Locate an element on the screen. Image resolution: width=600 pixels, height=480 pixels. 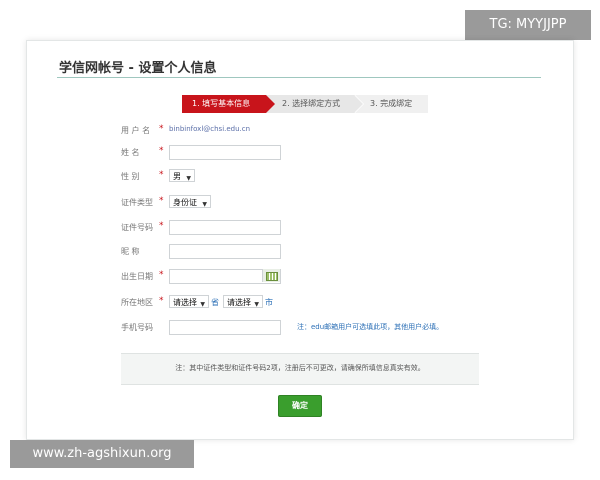
id-type-select: 身份证 ▼ is located at coordinates (190, 201).